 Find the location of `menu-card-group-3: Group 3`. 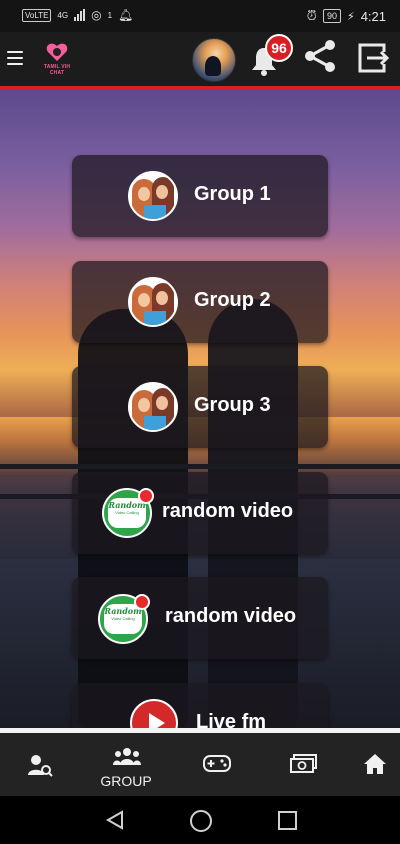

menu-card-group-3: Group 3 is located at coordinates (200, 407).